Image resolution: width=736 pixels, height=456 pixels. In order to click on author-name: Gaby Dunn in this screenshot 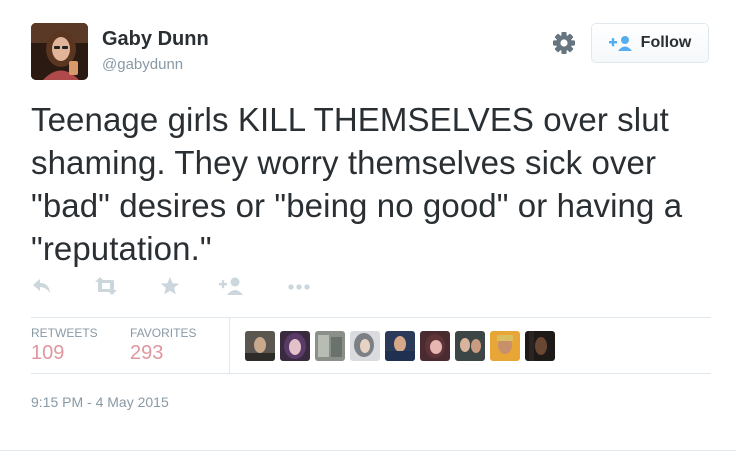, I will do `click(155, 39)`.